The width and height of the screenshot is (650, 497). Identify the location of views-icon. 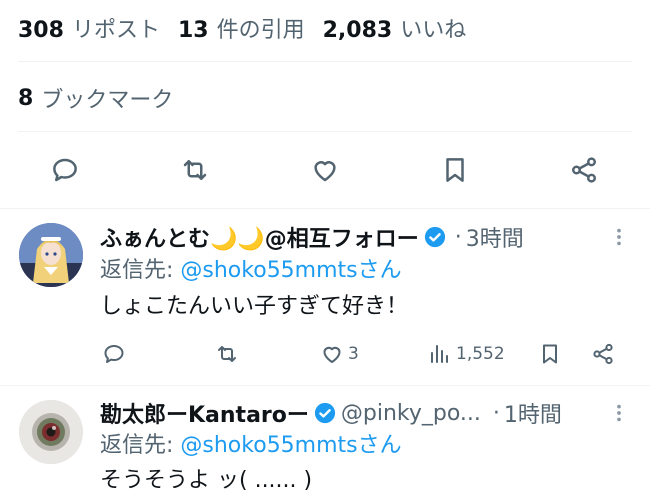
(439, 354).